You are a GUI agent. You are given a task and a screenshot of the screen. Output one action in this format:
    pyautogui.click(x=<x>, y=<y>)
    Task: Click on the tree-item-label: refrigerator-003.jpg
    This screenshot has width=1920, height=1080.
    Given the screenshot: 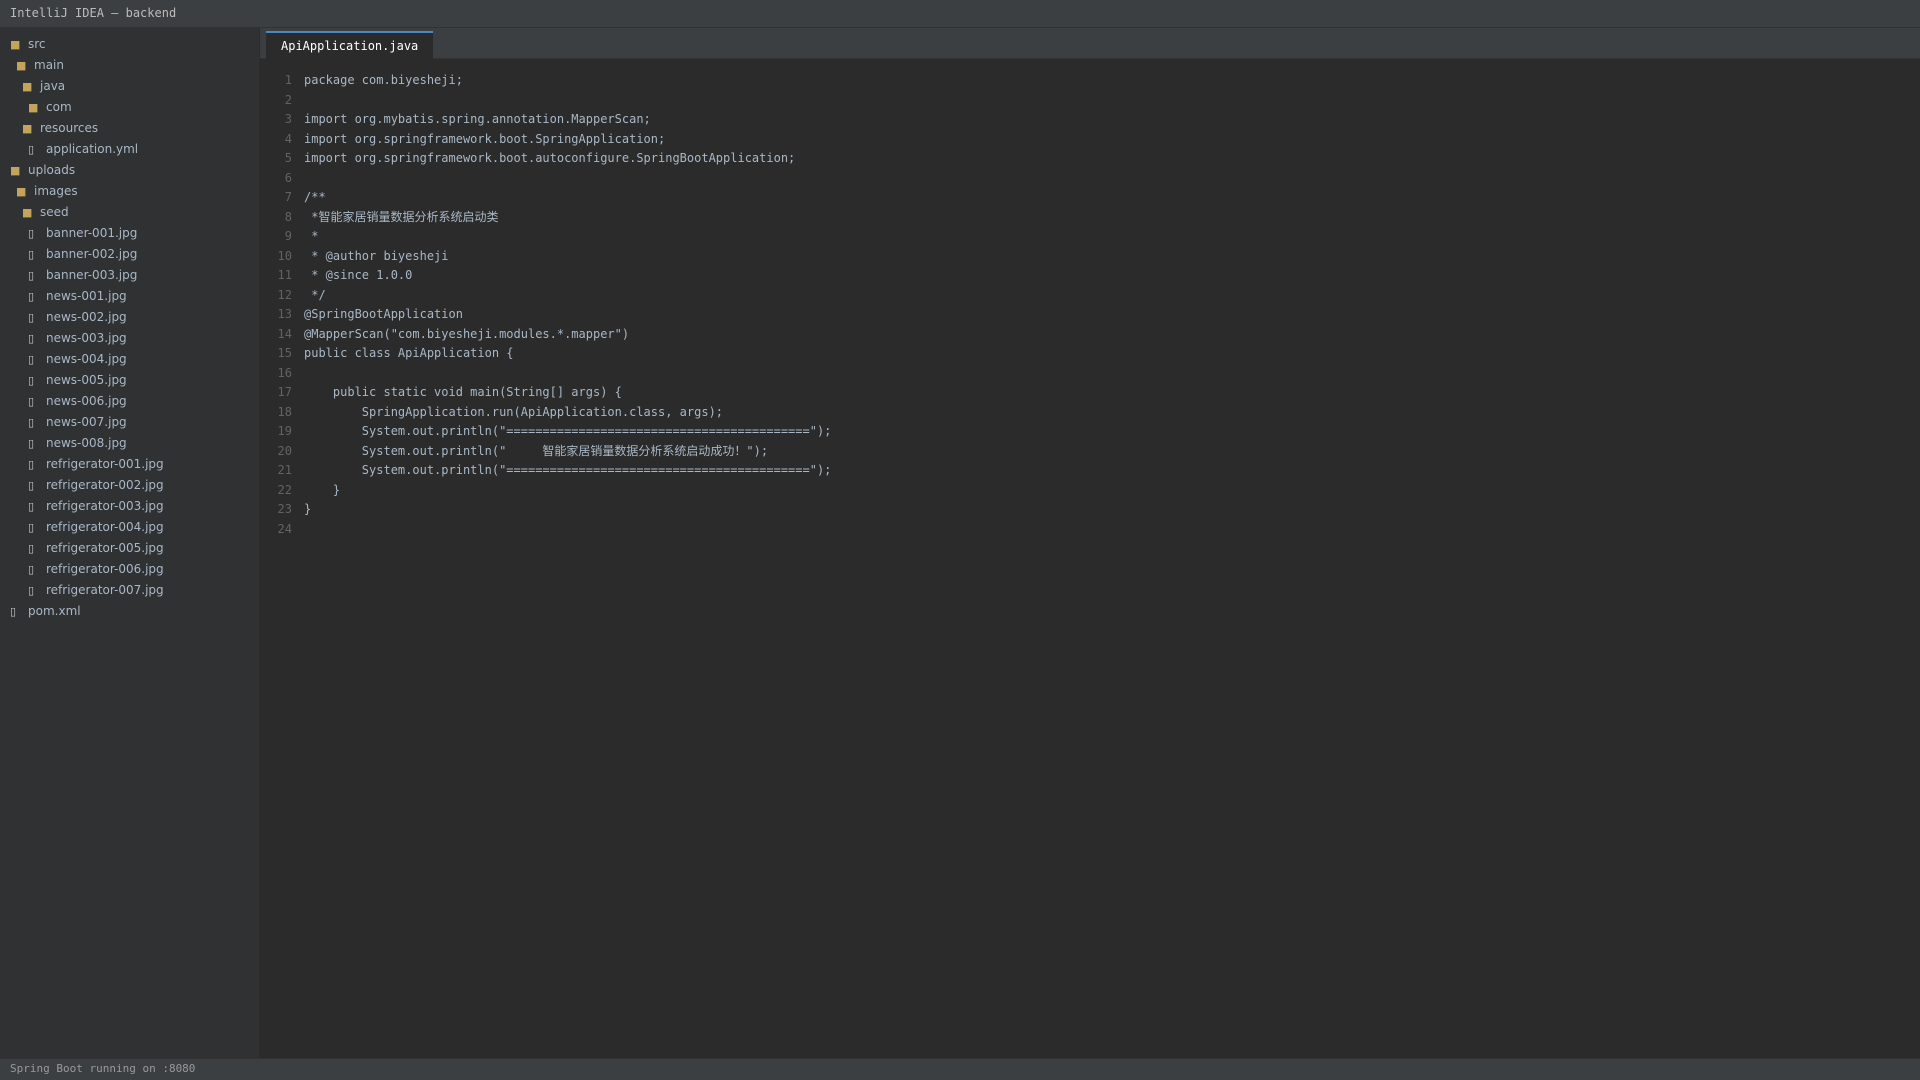 What is the action you would take?
    pyautogui.click(x=105, y=506)
    